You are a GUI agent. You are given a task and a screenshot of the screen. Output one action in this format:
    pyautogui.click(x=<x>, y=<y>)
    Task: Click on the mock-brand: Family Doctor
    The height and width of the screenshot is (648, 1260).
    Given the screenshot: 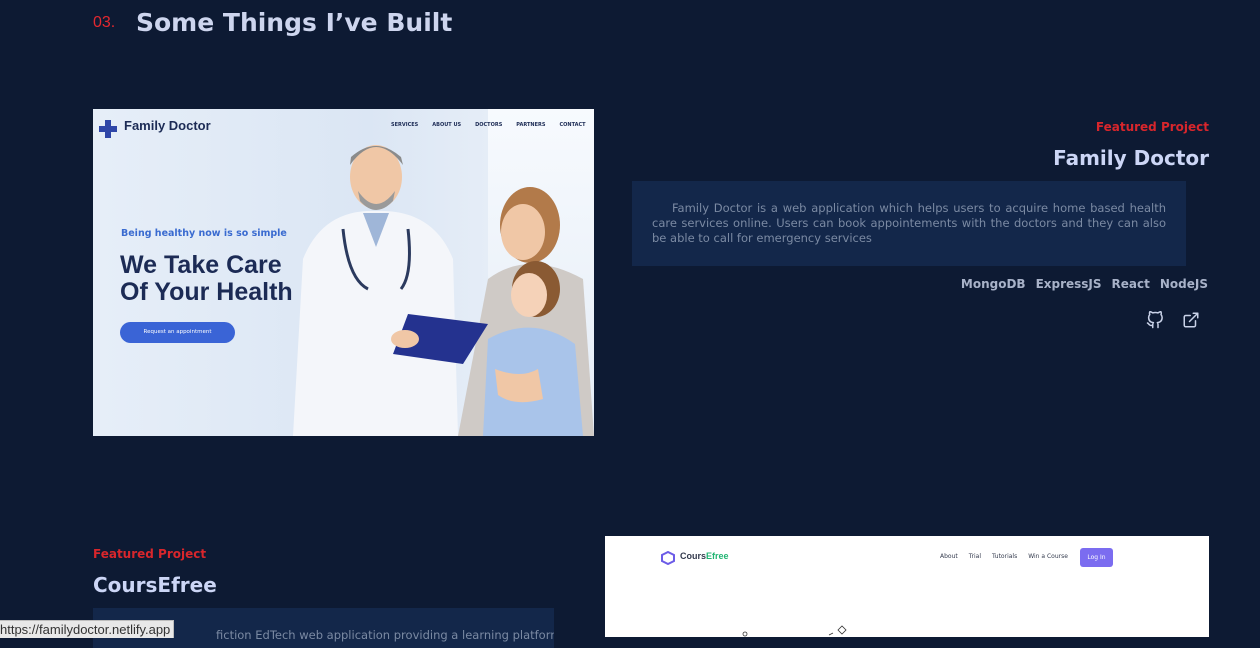 What is the action you would take?
    pyautogui.click(x=167, y=125)
    